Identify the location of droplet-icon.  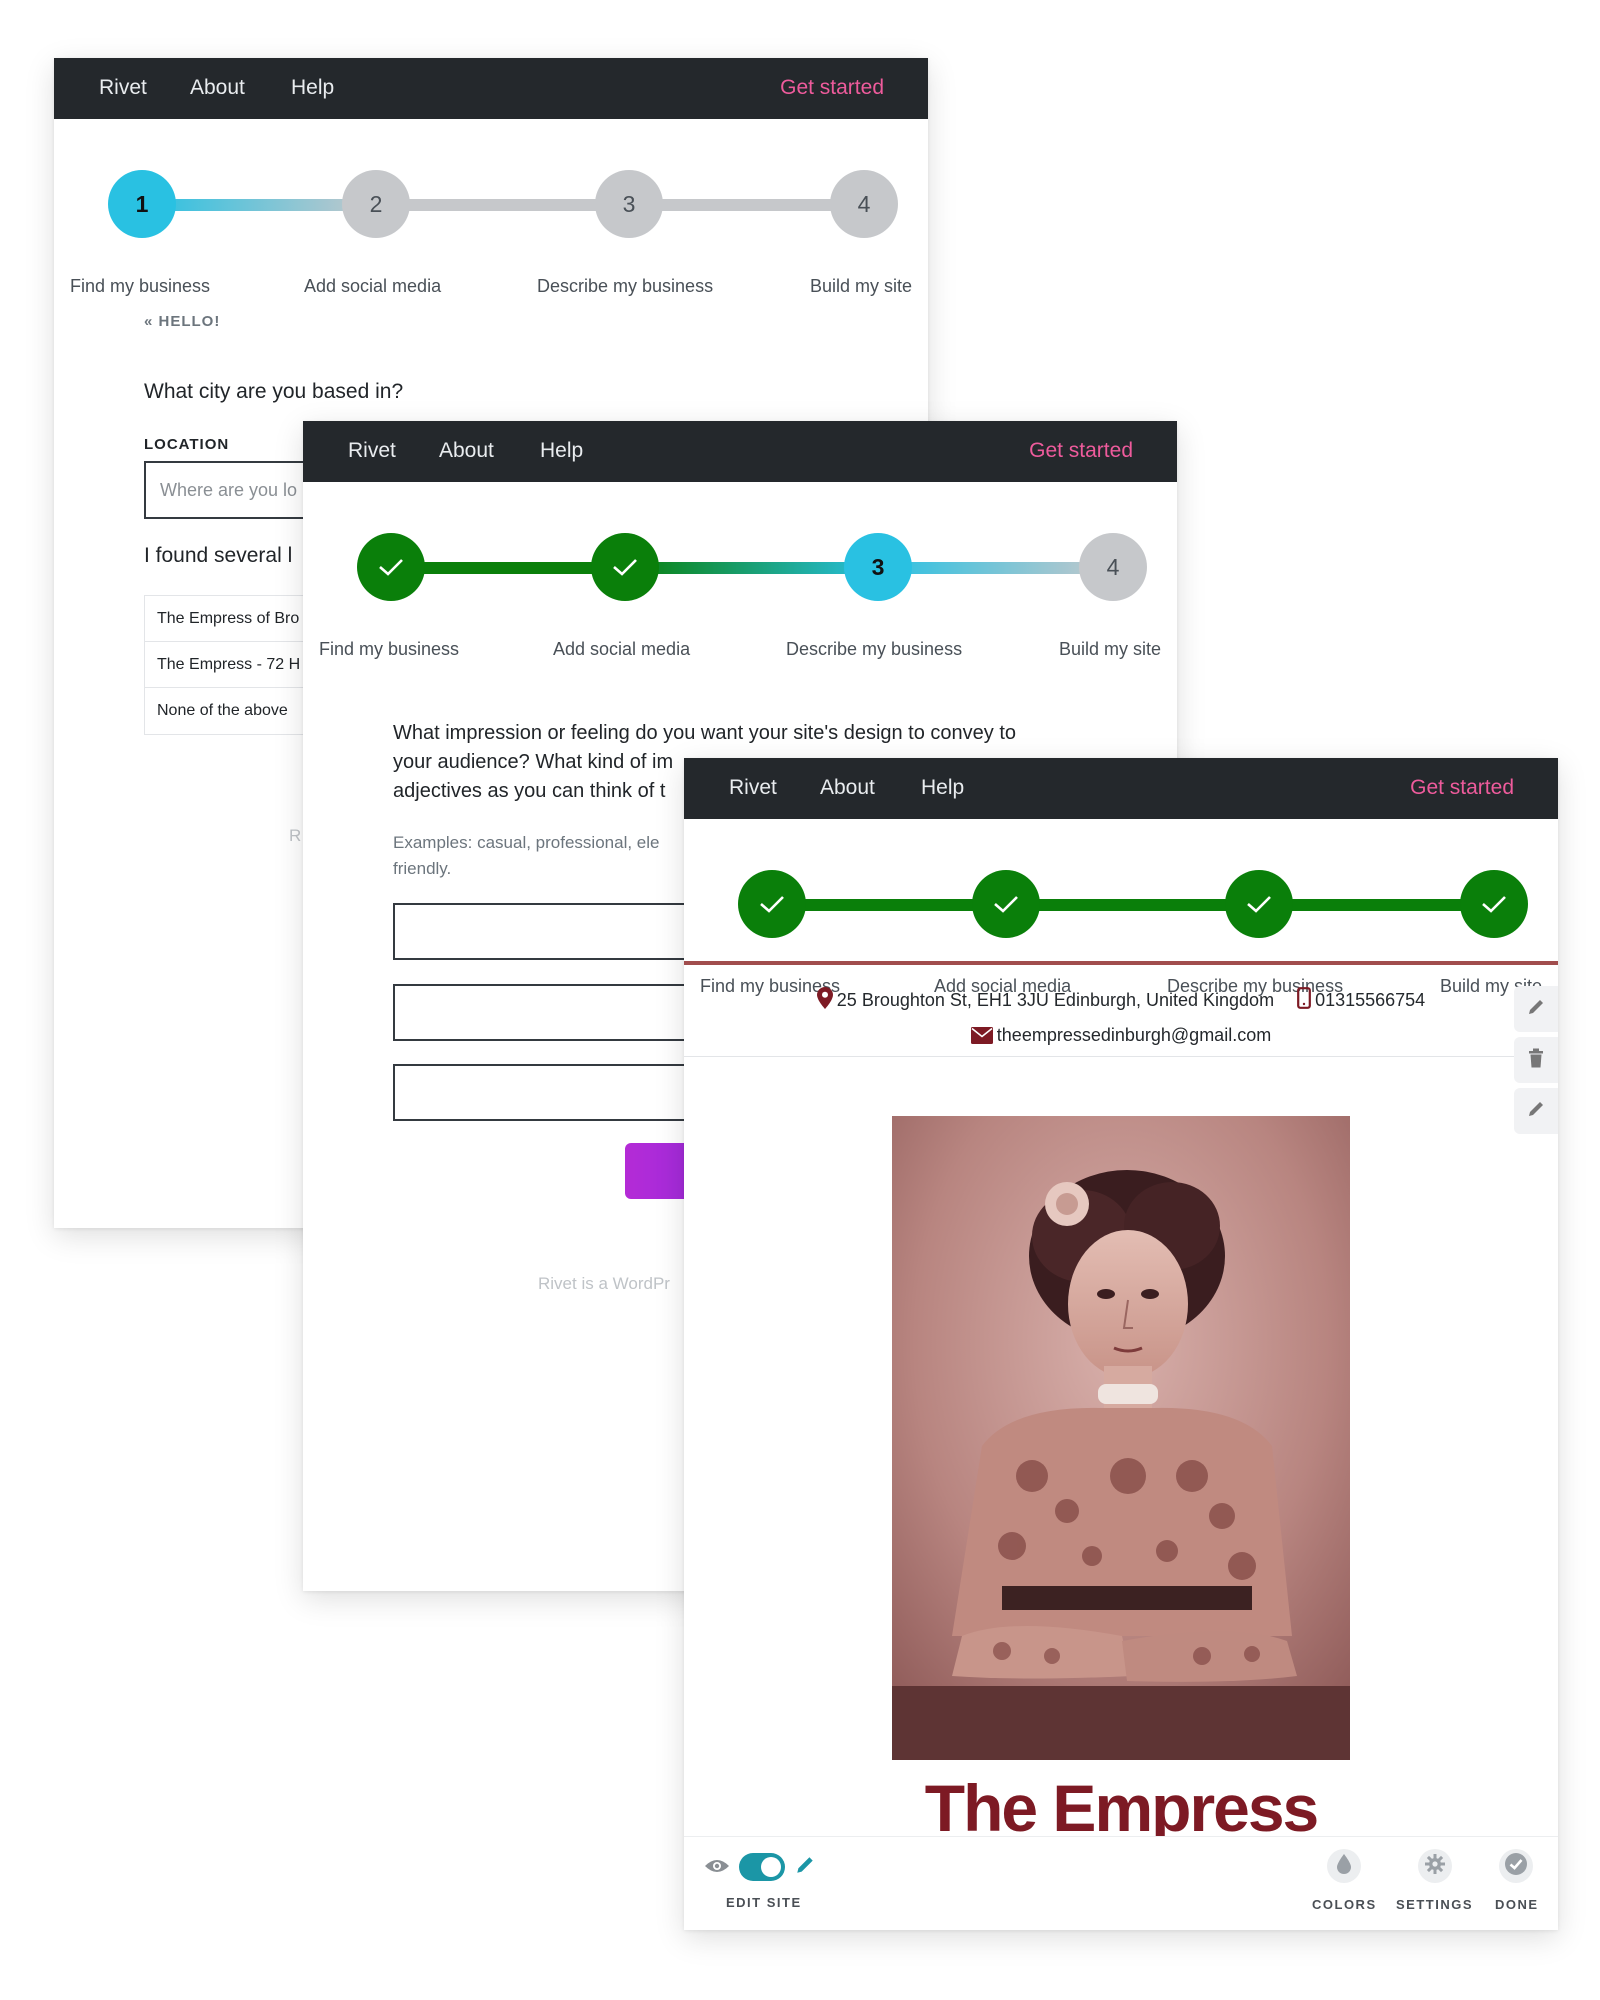
(1344, 1866).